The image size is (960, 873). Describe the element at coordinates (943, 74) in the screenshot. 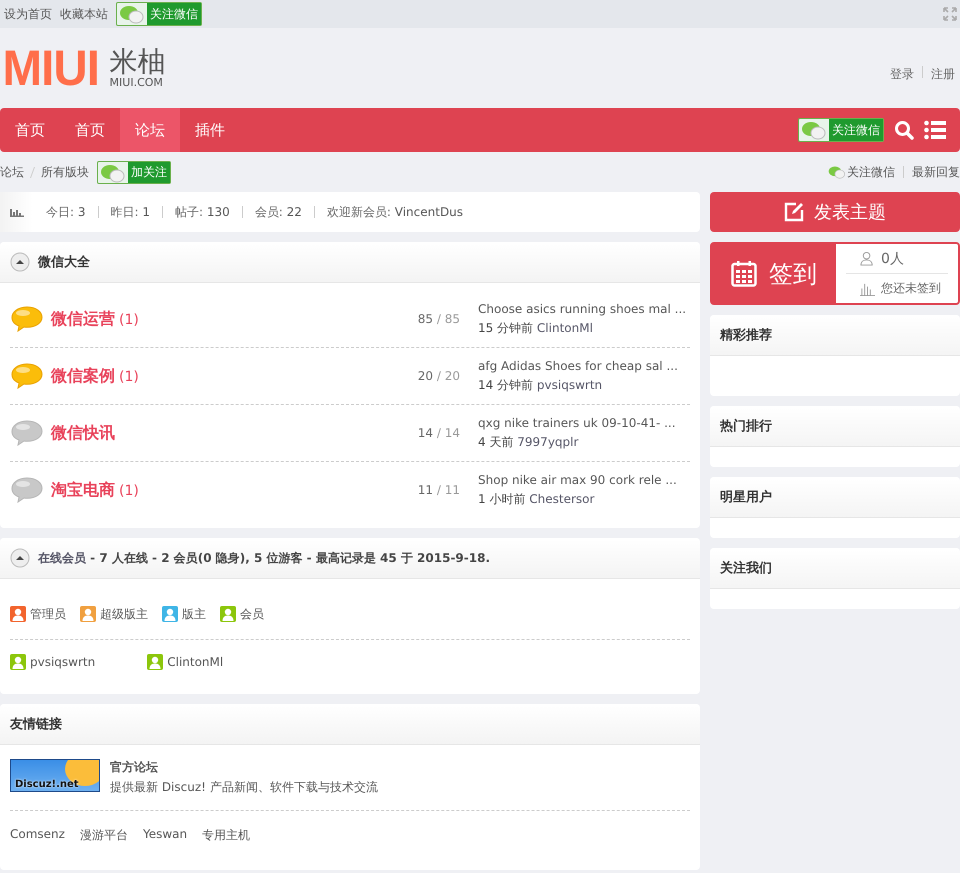

I see `account-link: 注册` at that location.